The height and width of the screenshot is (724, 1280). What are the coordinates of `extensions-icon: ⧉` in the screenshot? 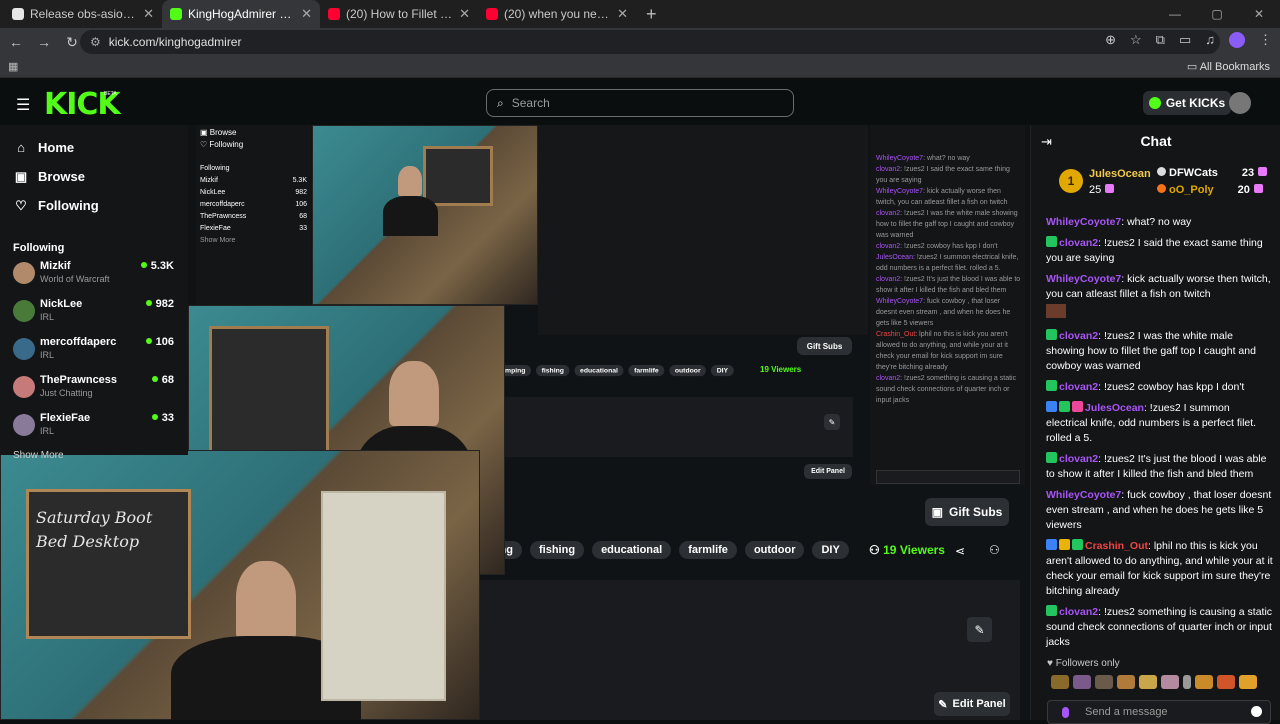 It's located at (1160, 40).